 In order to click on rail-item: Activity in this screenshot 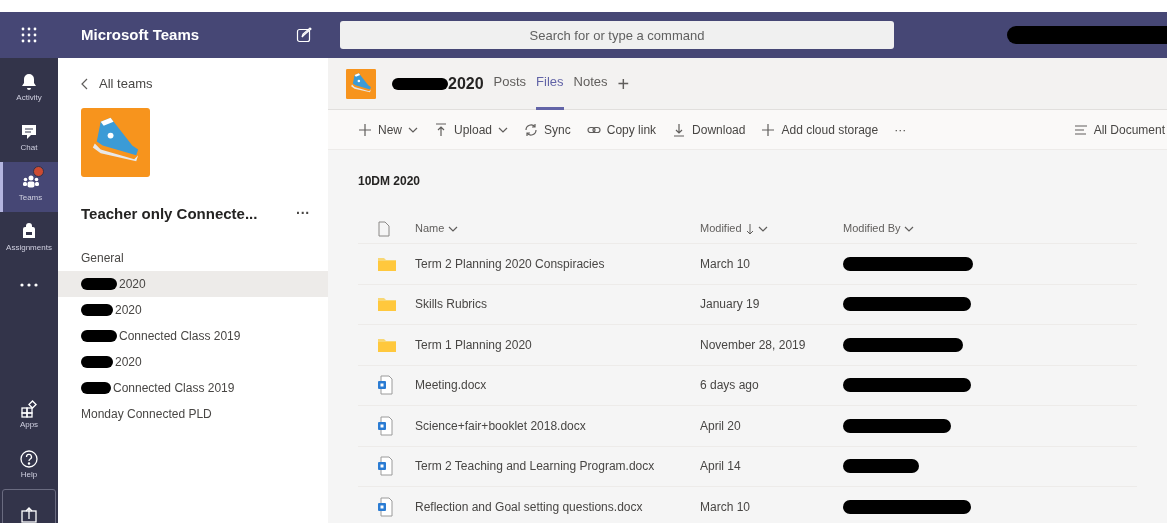, I will do `click(29, 87)`.